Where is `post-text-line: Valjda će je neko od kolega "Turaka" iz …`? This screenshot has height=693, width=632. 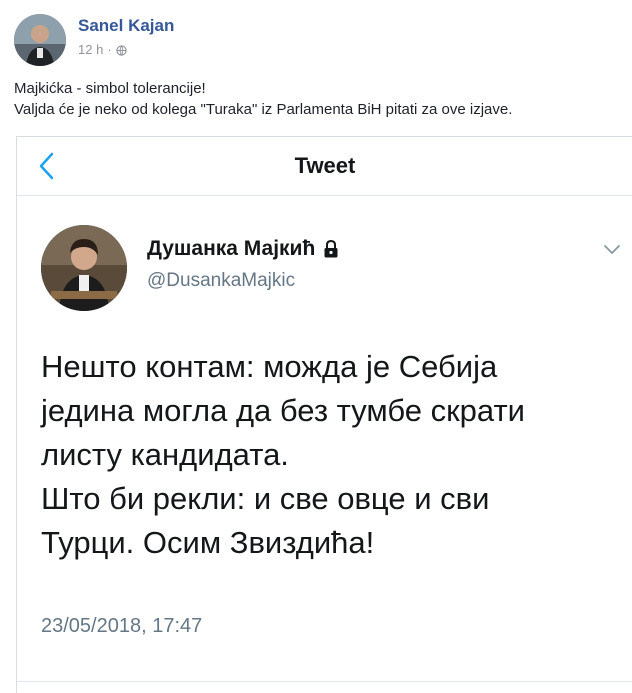 post-text-line: Valjda će je neko od kolega "Turaka" iz … is located at coordinates (263, 109).